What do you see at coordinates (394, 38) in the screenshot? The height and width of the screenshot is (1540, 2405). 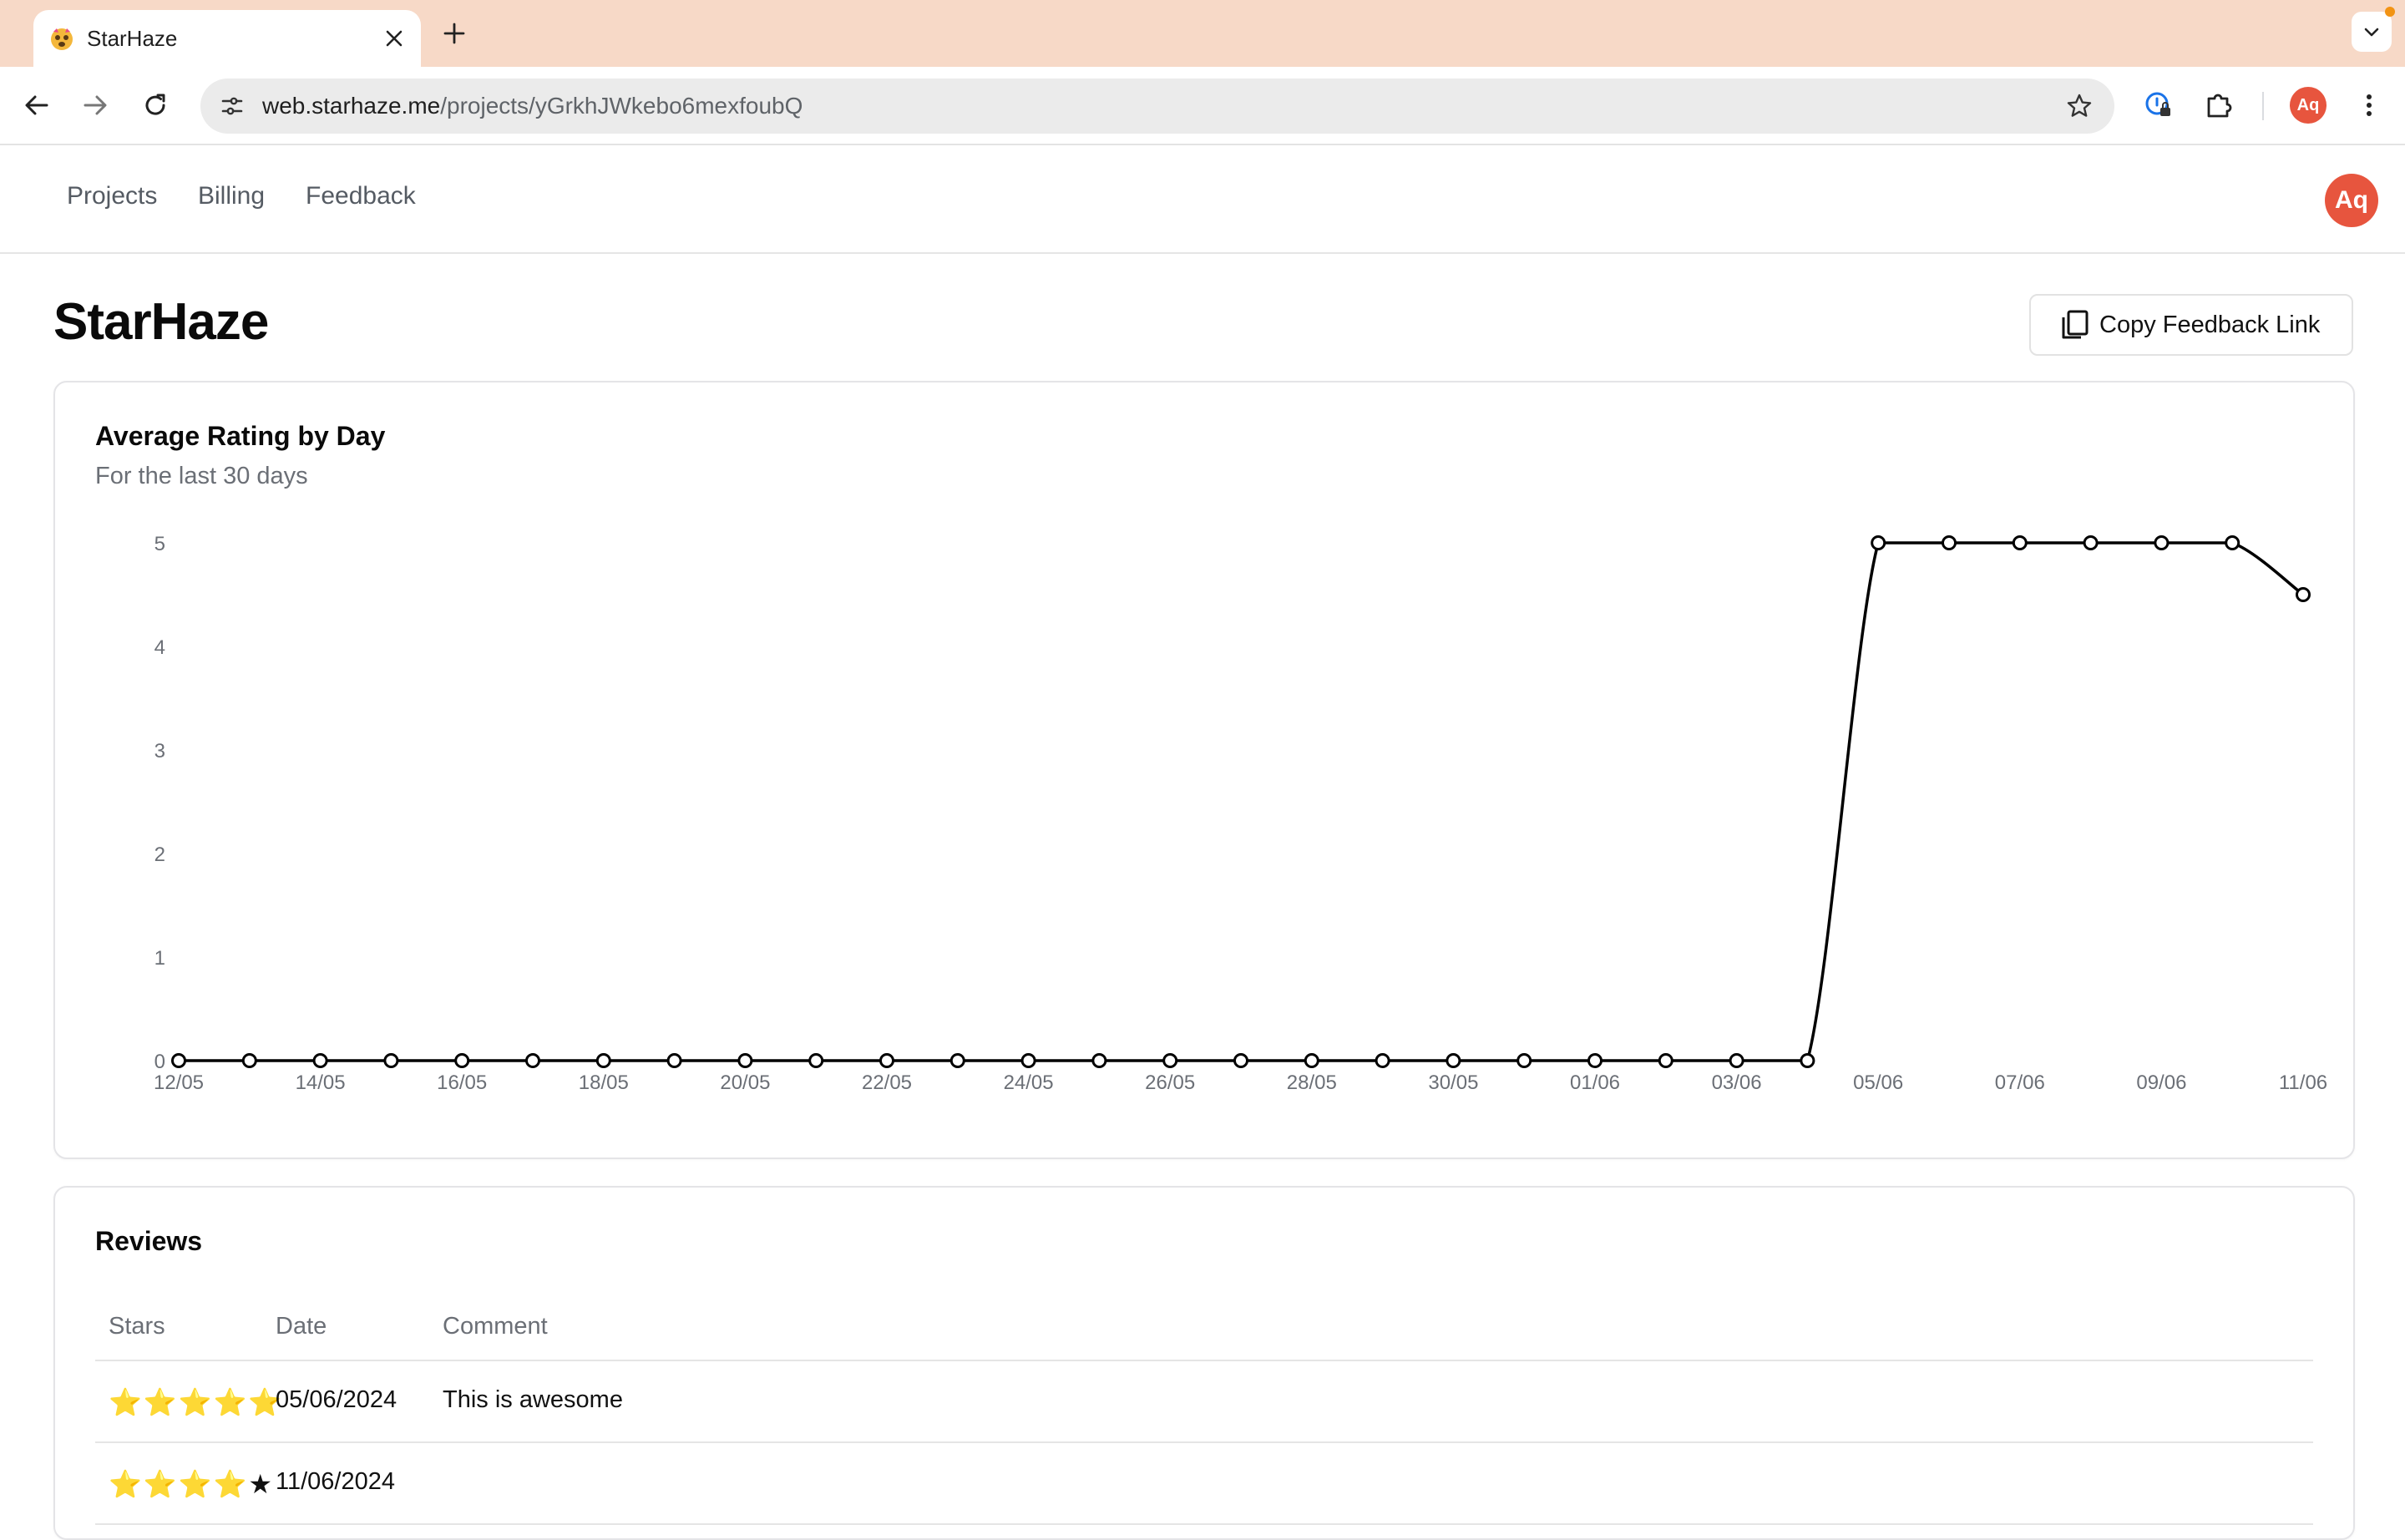 I see `close-icon` at bounding box center [394, 38].